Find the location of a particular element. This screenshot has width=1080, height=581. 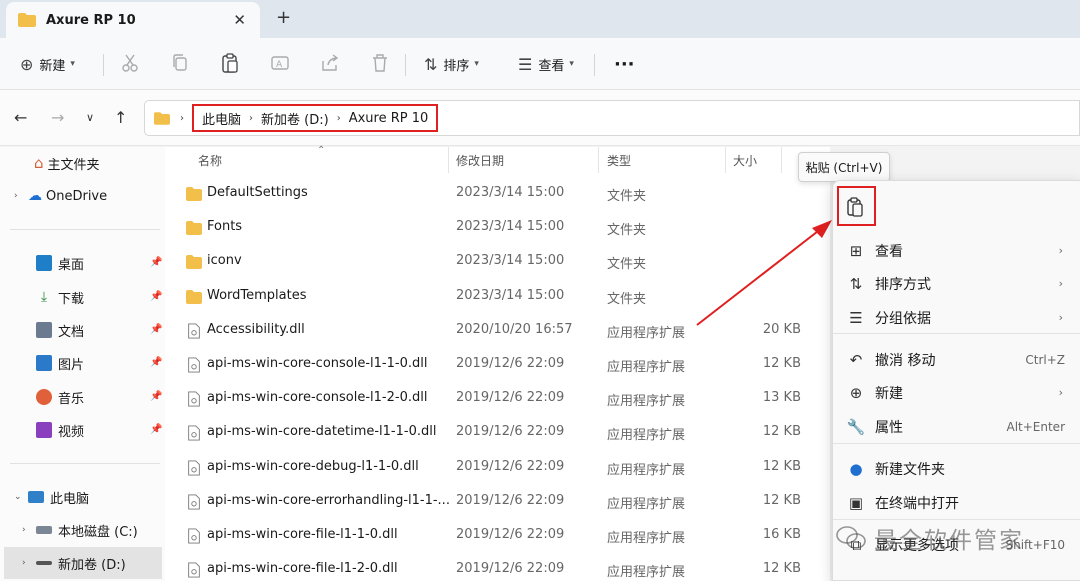

menu-item: ☰ 分组依据 › is located at coordinates (956, 317).